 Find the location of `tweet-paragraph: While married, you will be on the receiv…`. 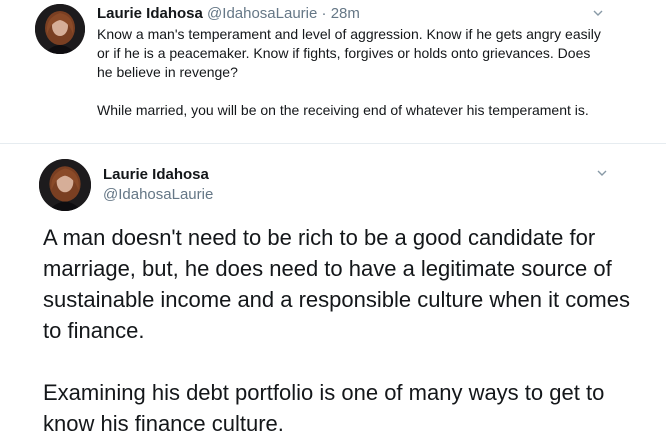

tweet-paragraph: While married, you will be on the receiv… is located at coordinates (343, 110).